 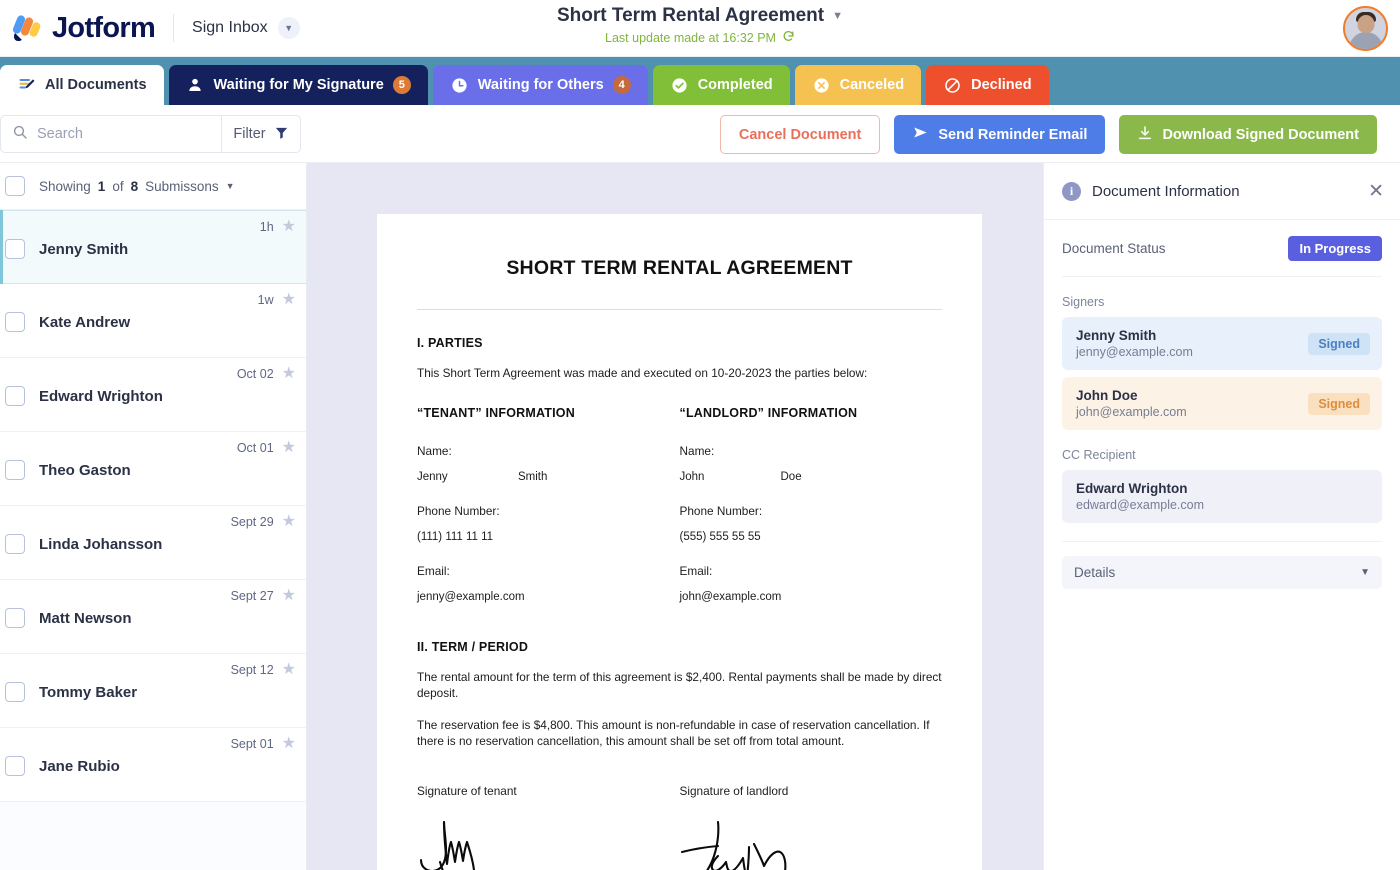 What do you see at coordinates (252, 670) in the screenshot?
I see `list-item-date: Sept 12` at bounding box center [252, 670].